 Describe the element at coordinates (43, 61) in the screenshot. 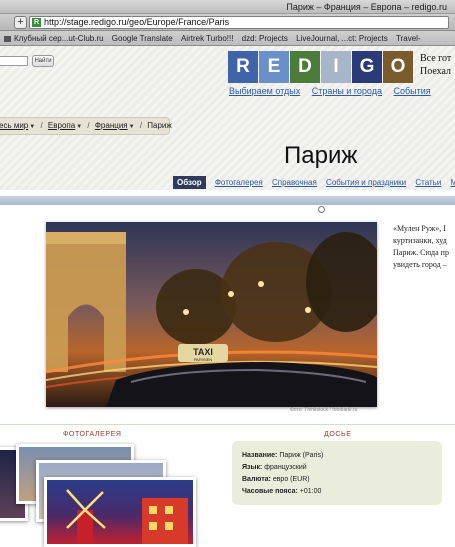

I see `search-button: Найти` at that location.